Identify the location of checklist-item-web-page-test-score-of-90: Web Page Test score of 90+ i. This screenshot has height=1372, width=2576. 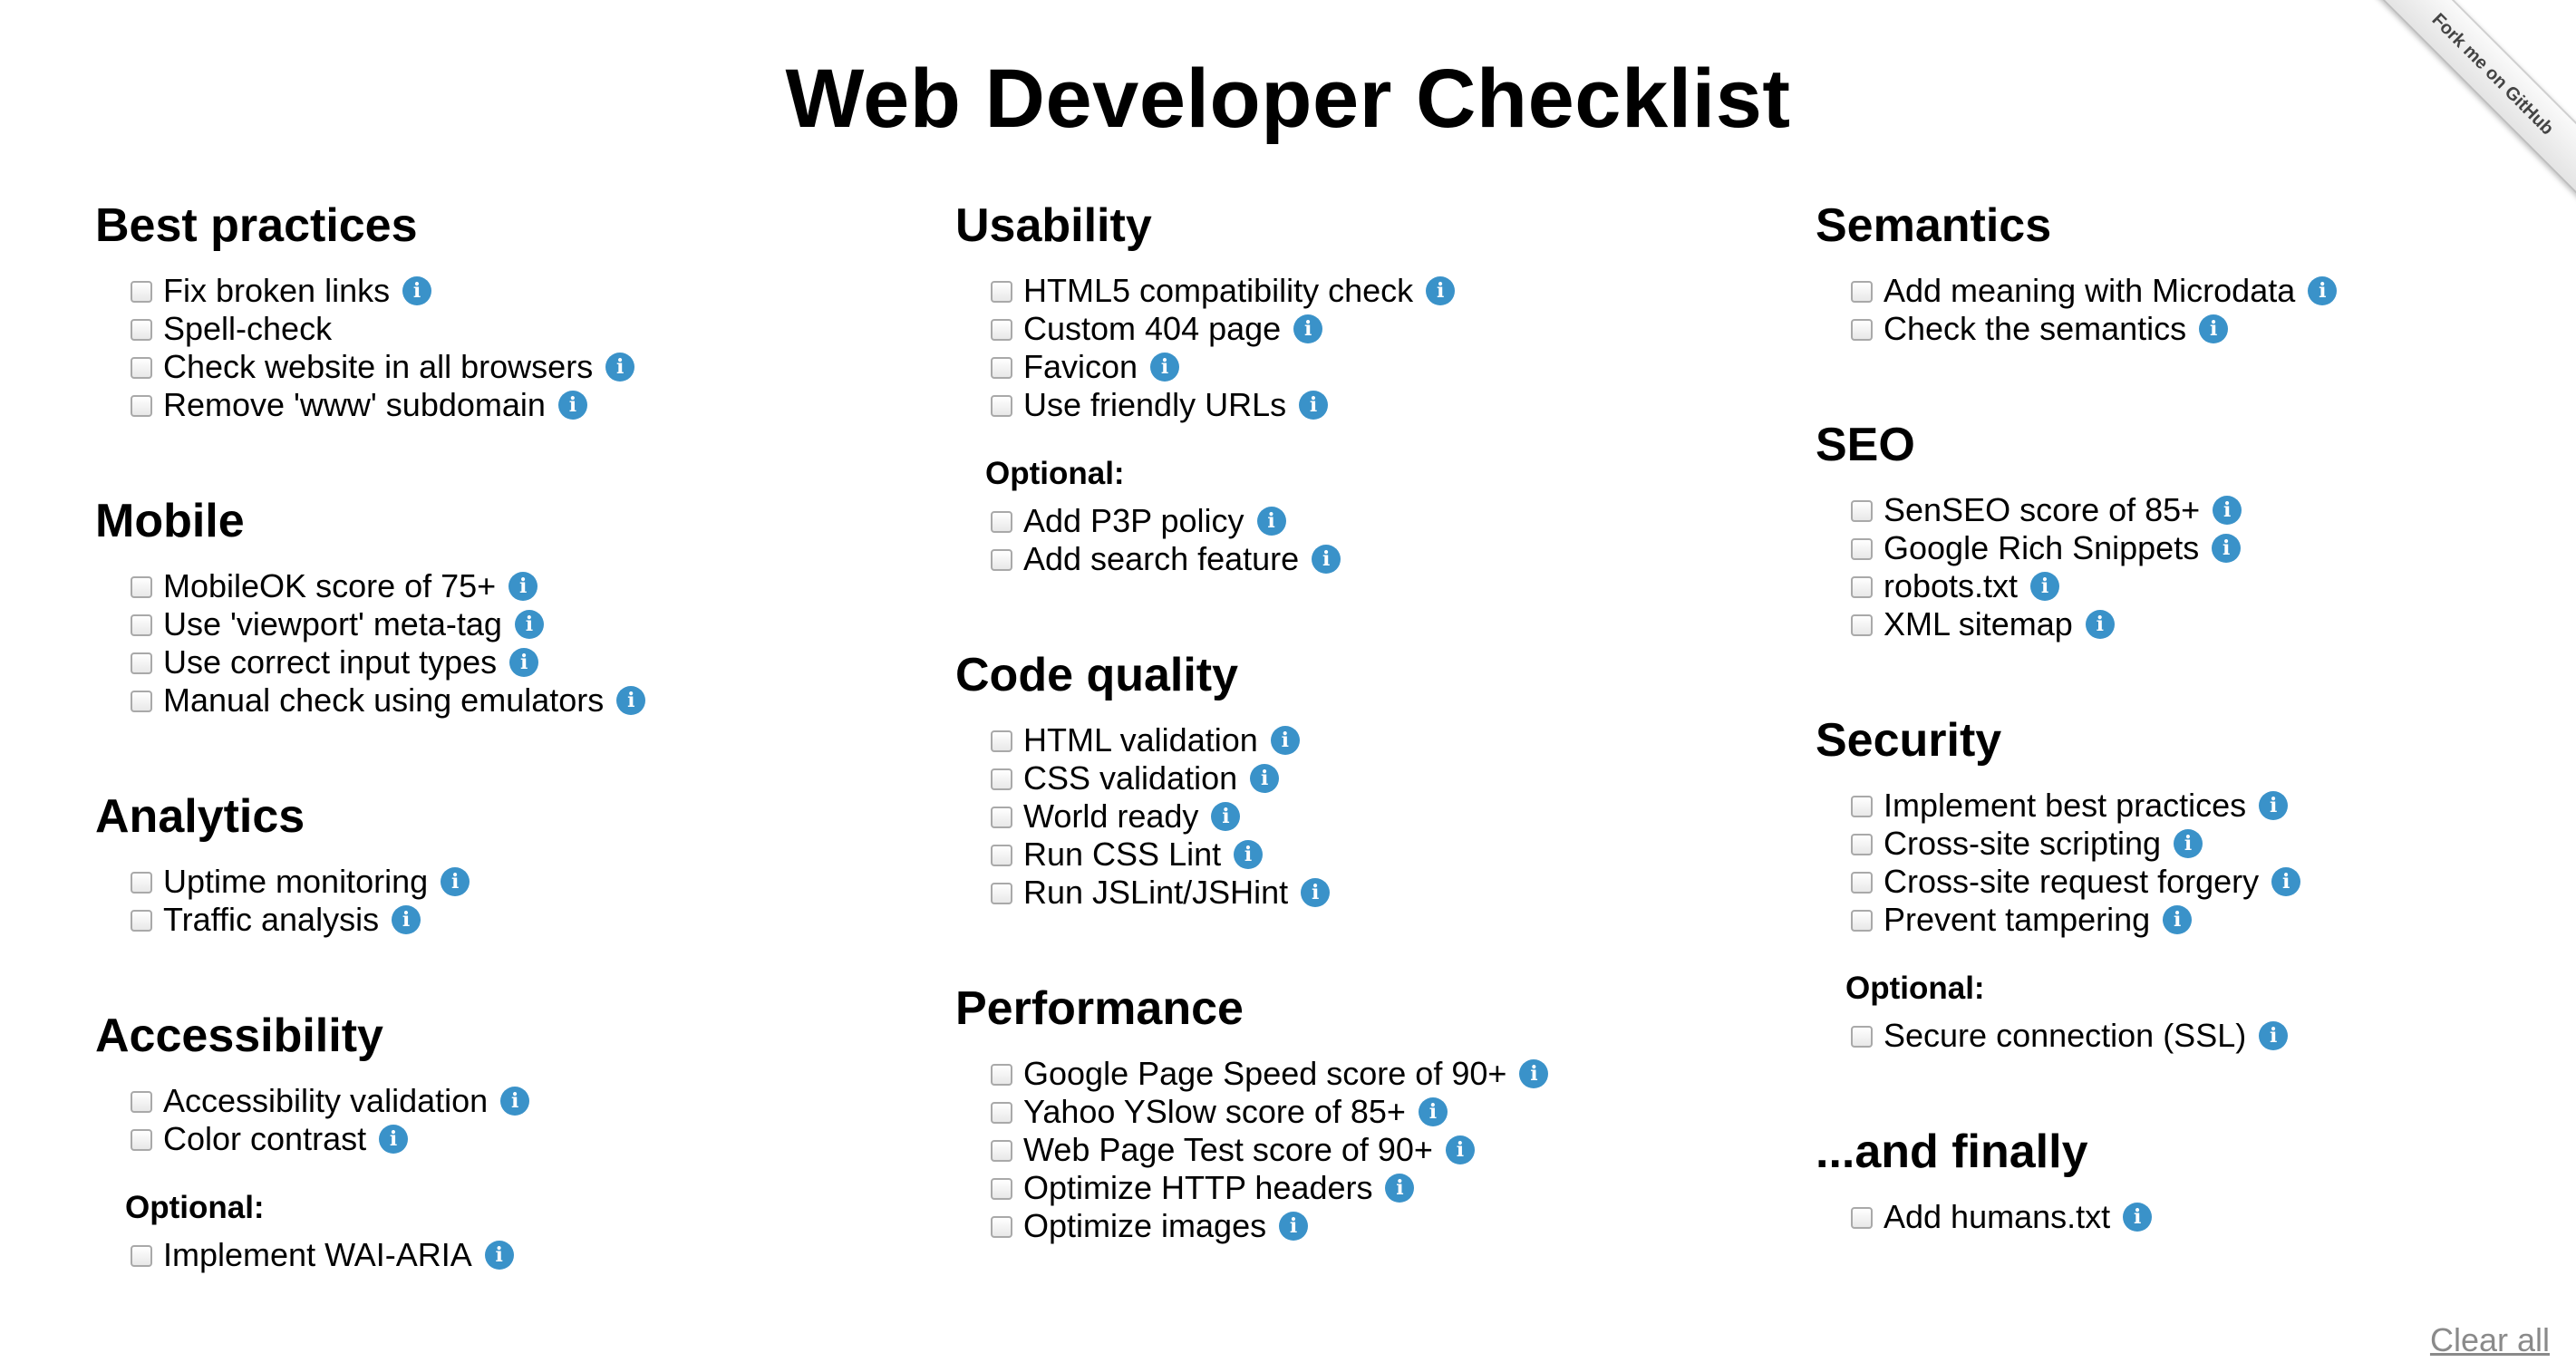
(1266, 1150).